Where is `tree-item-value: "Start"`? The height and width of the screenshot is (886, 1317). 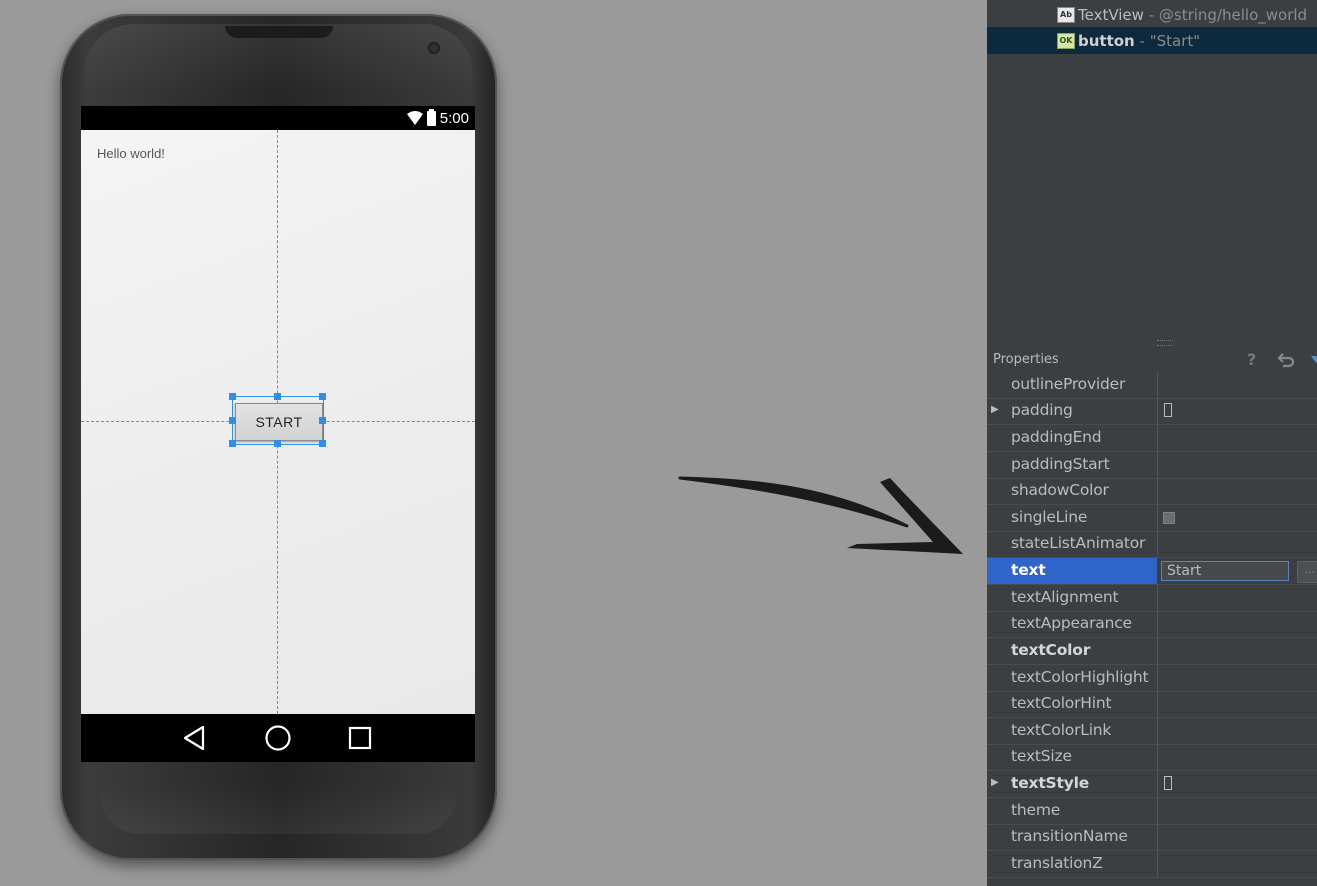
tree-item-value: "Start" is located at coordinates (1175, 40).